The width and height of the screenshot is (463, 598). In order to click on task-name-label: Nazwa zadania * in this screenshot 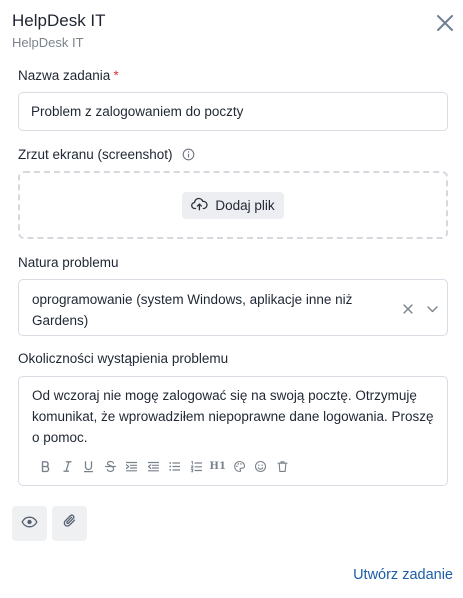, I will do `click(68, 75)`.